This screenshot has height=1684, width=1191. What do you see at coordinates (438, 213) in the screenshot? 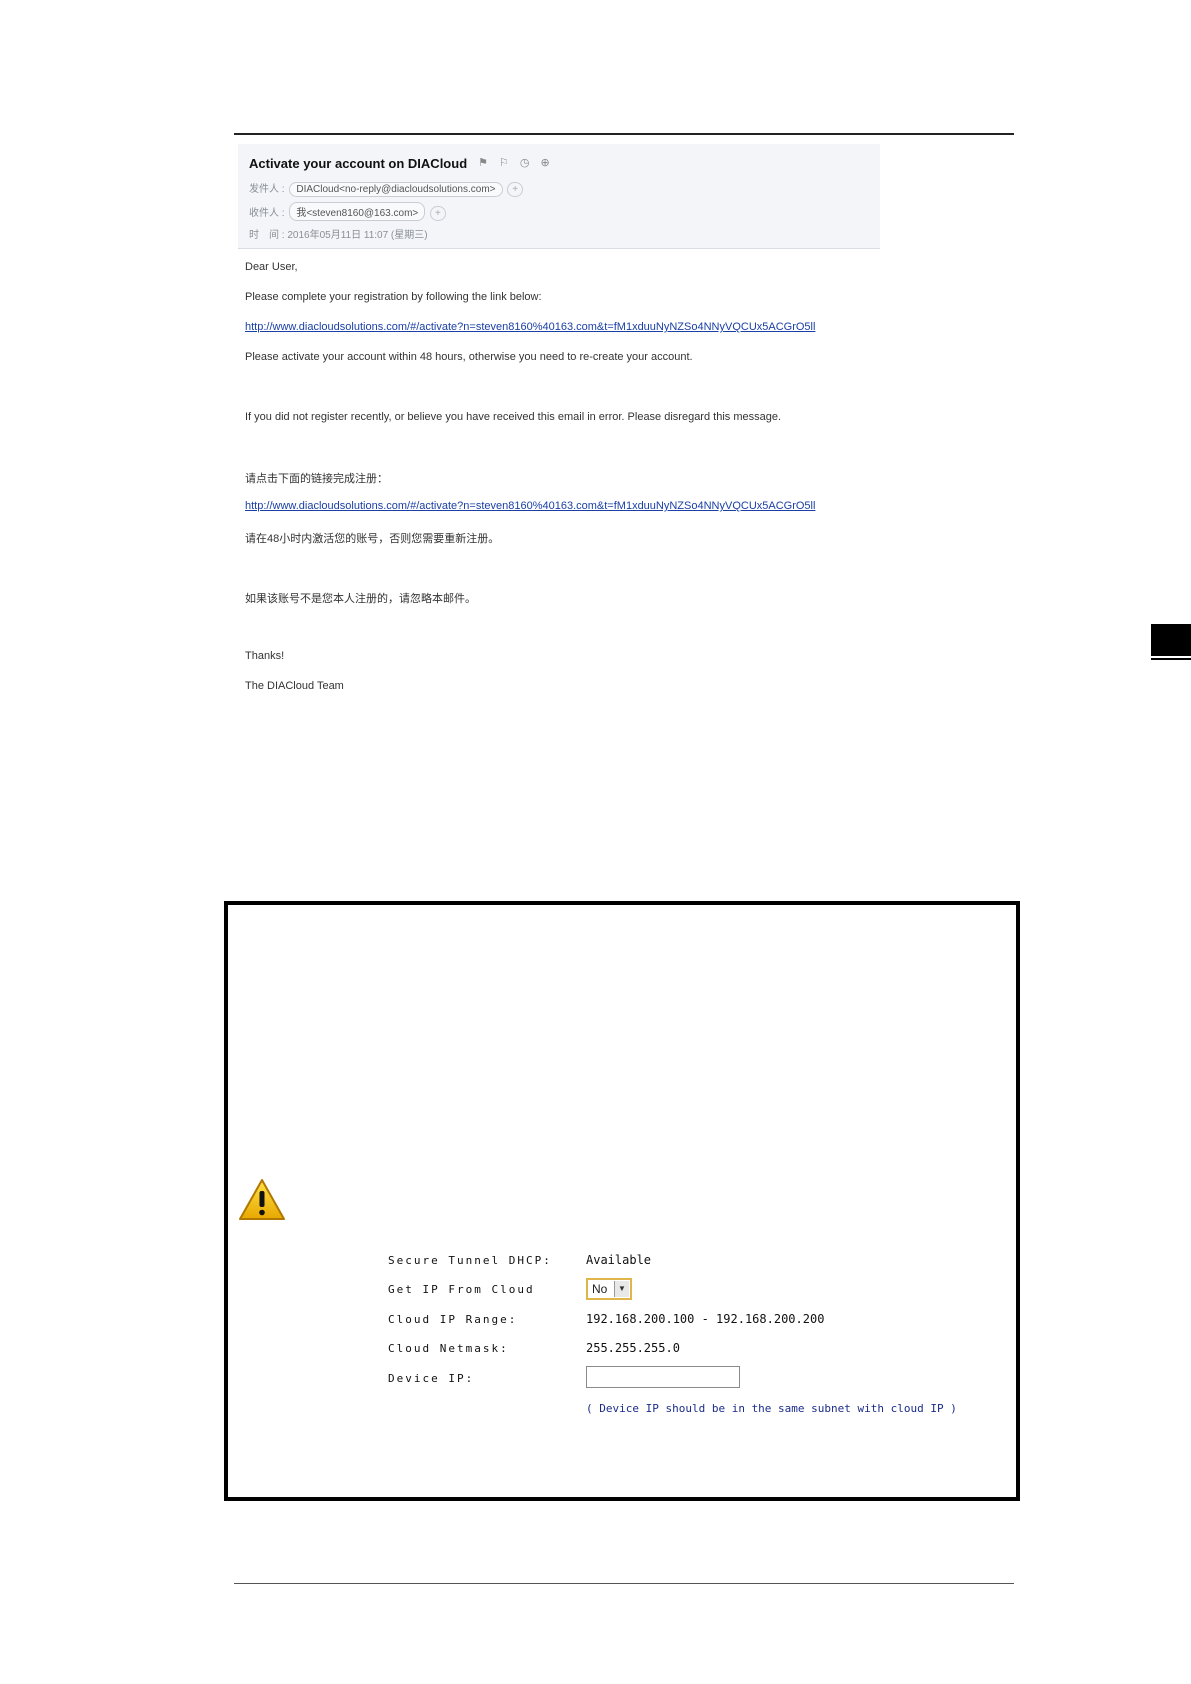
I see `add-contact-to-button: +` at bounding box center [438, 213].